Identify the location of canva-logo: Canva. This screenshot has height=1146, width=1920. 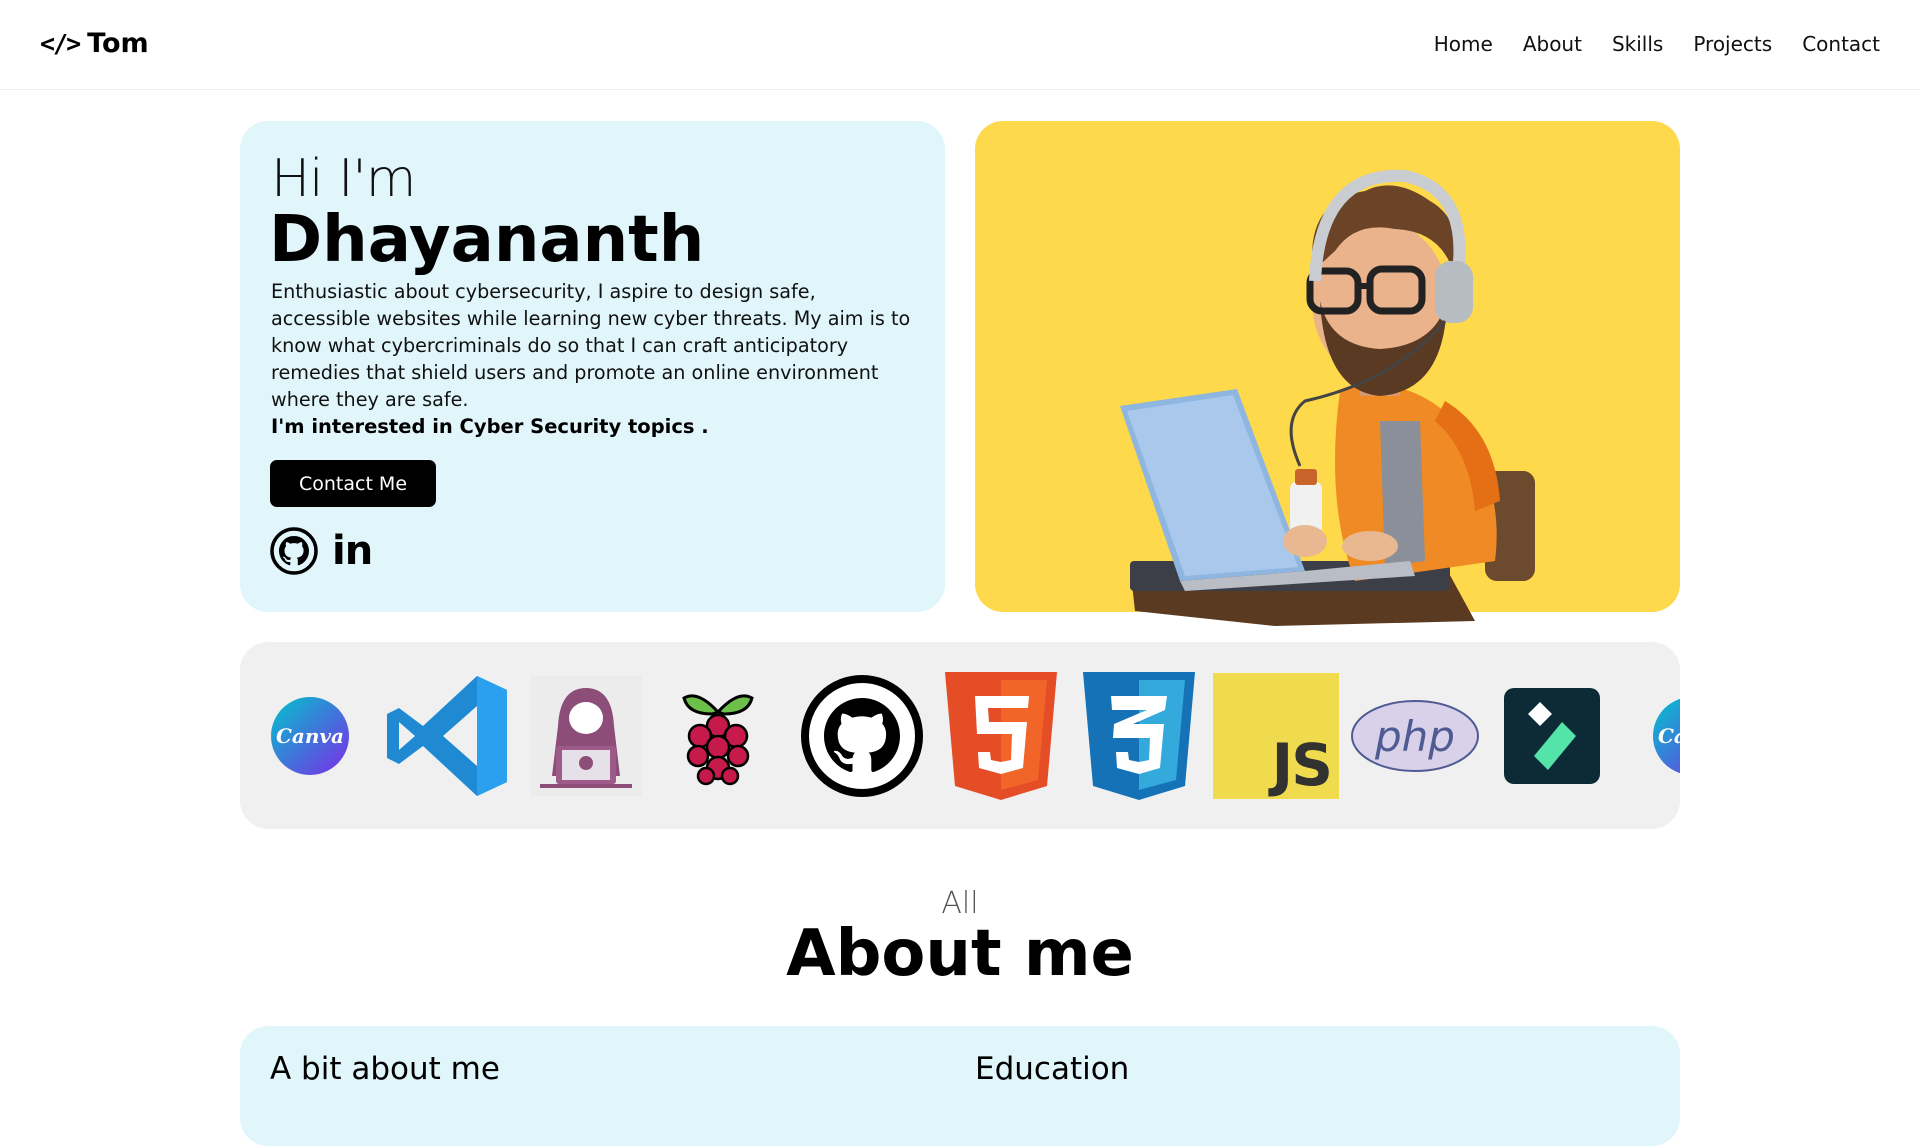
(310, 736).